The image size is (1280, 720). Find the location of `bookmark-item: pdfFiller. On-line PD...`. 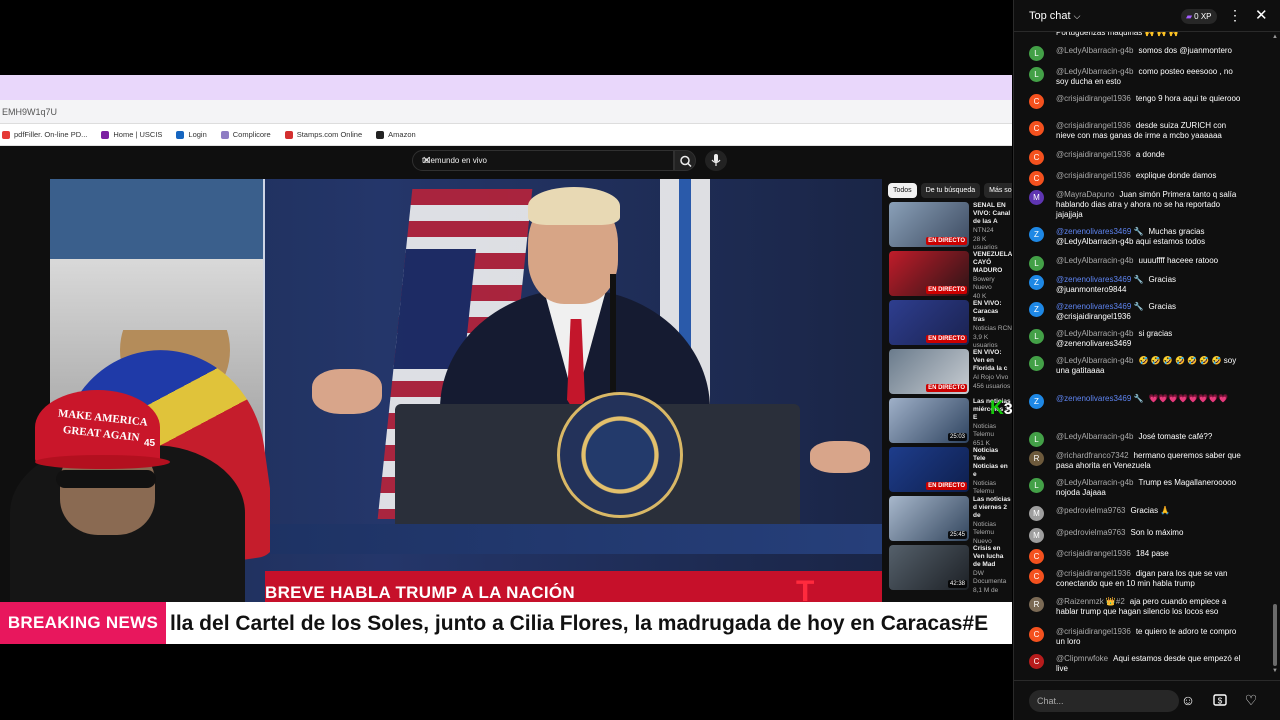

bookmark-item: pdfFiller. On-line PD... is located at coordinates (44, 134).